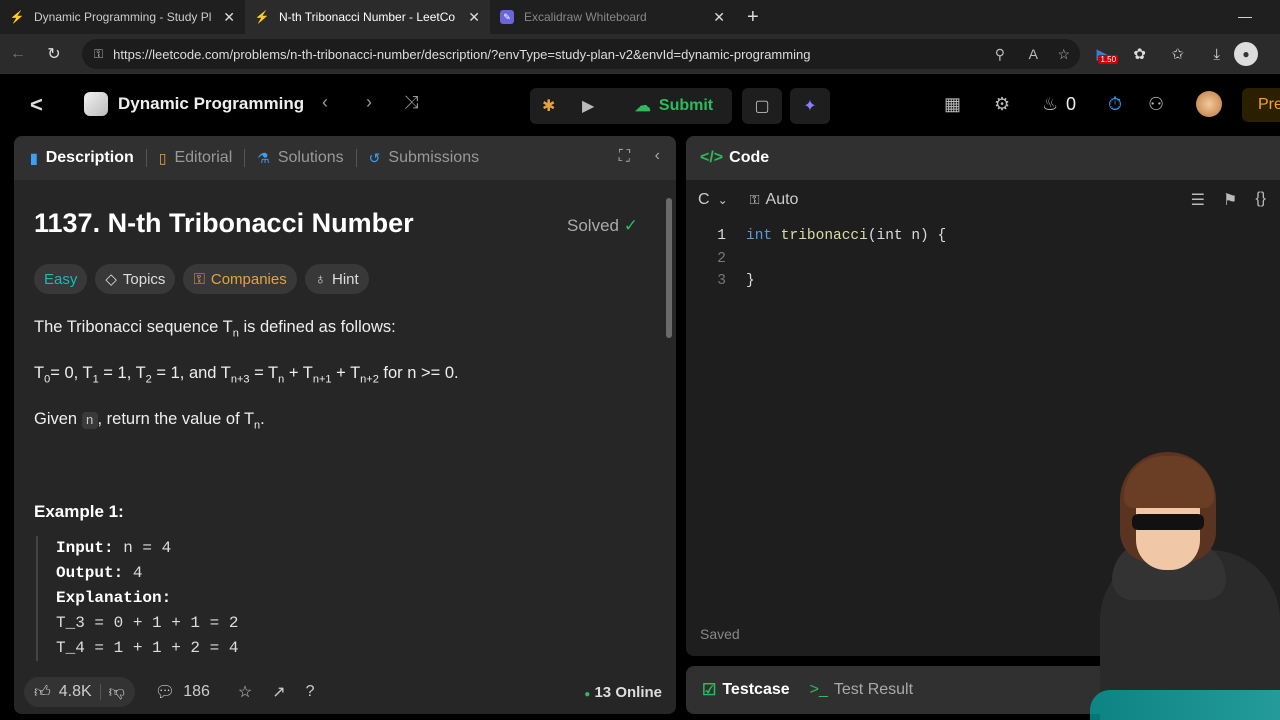 The image size is (1280, 720). Describe the element at coordinates (122, 17) in the screenshot. I see `browser-tab: ⚡ Dynamic Programming - Study Pl ✕` at that location.